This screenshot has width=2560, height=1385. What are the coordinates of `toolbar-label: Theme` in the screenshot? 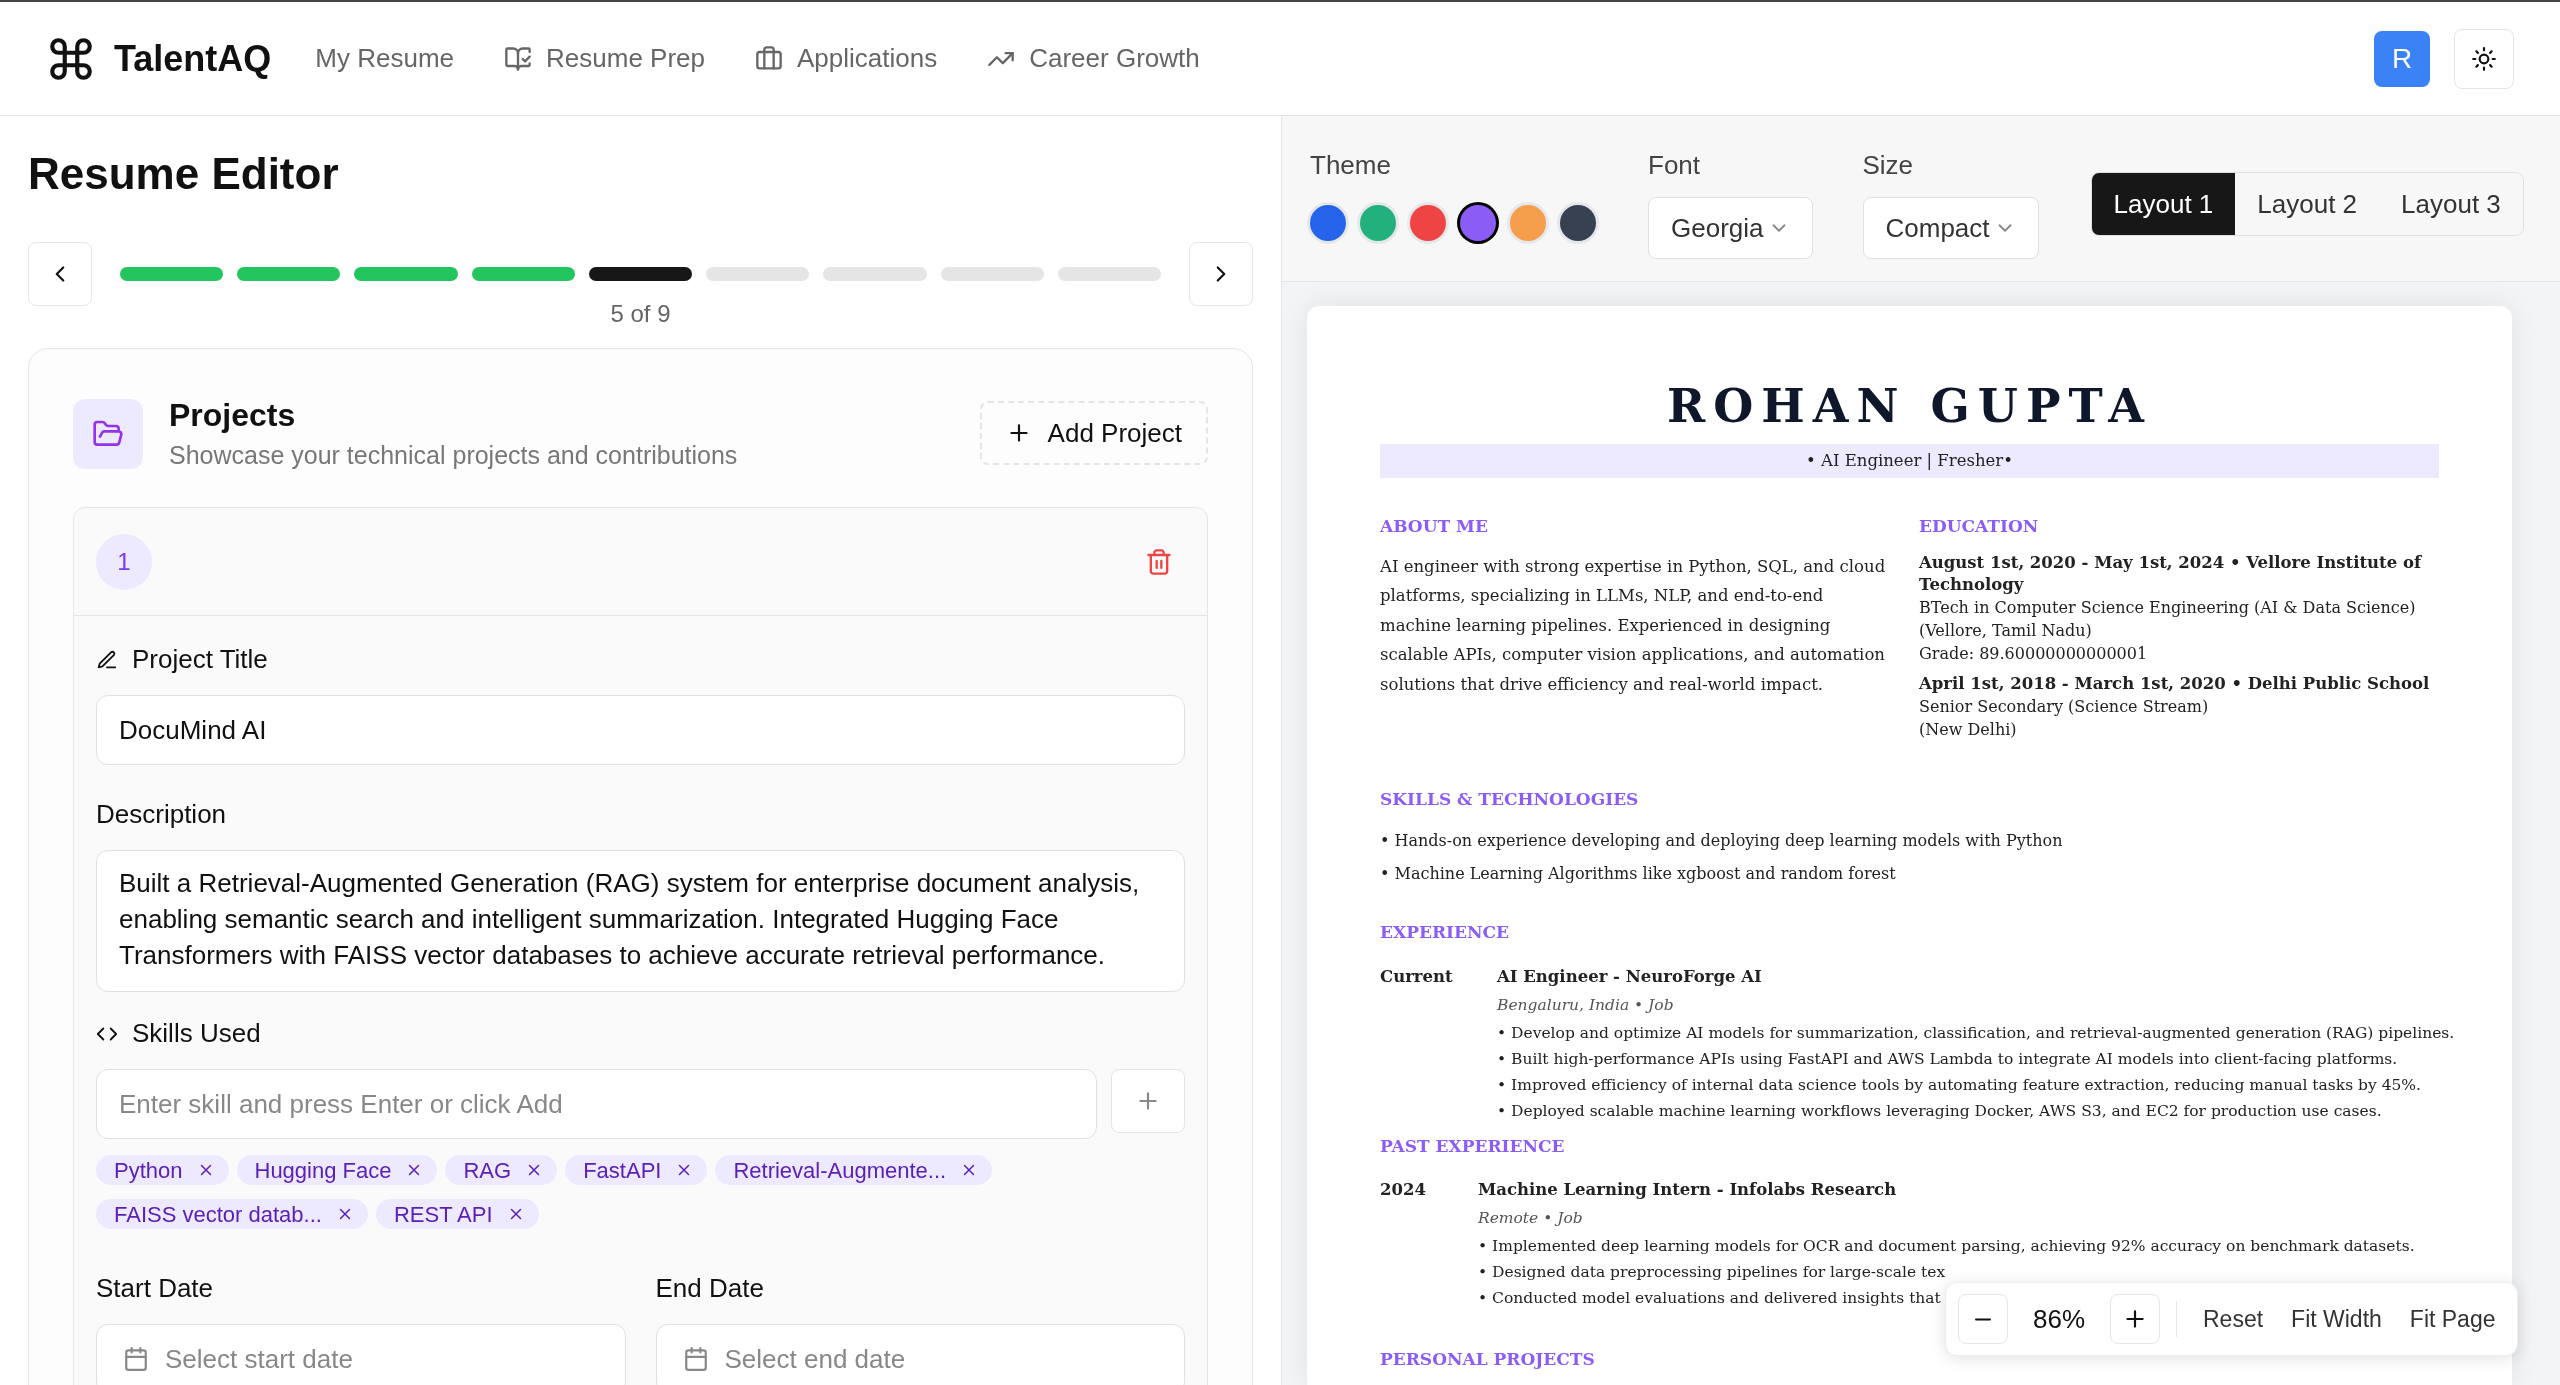 It's located at (1351, 165).